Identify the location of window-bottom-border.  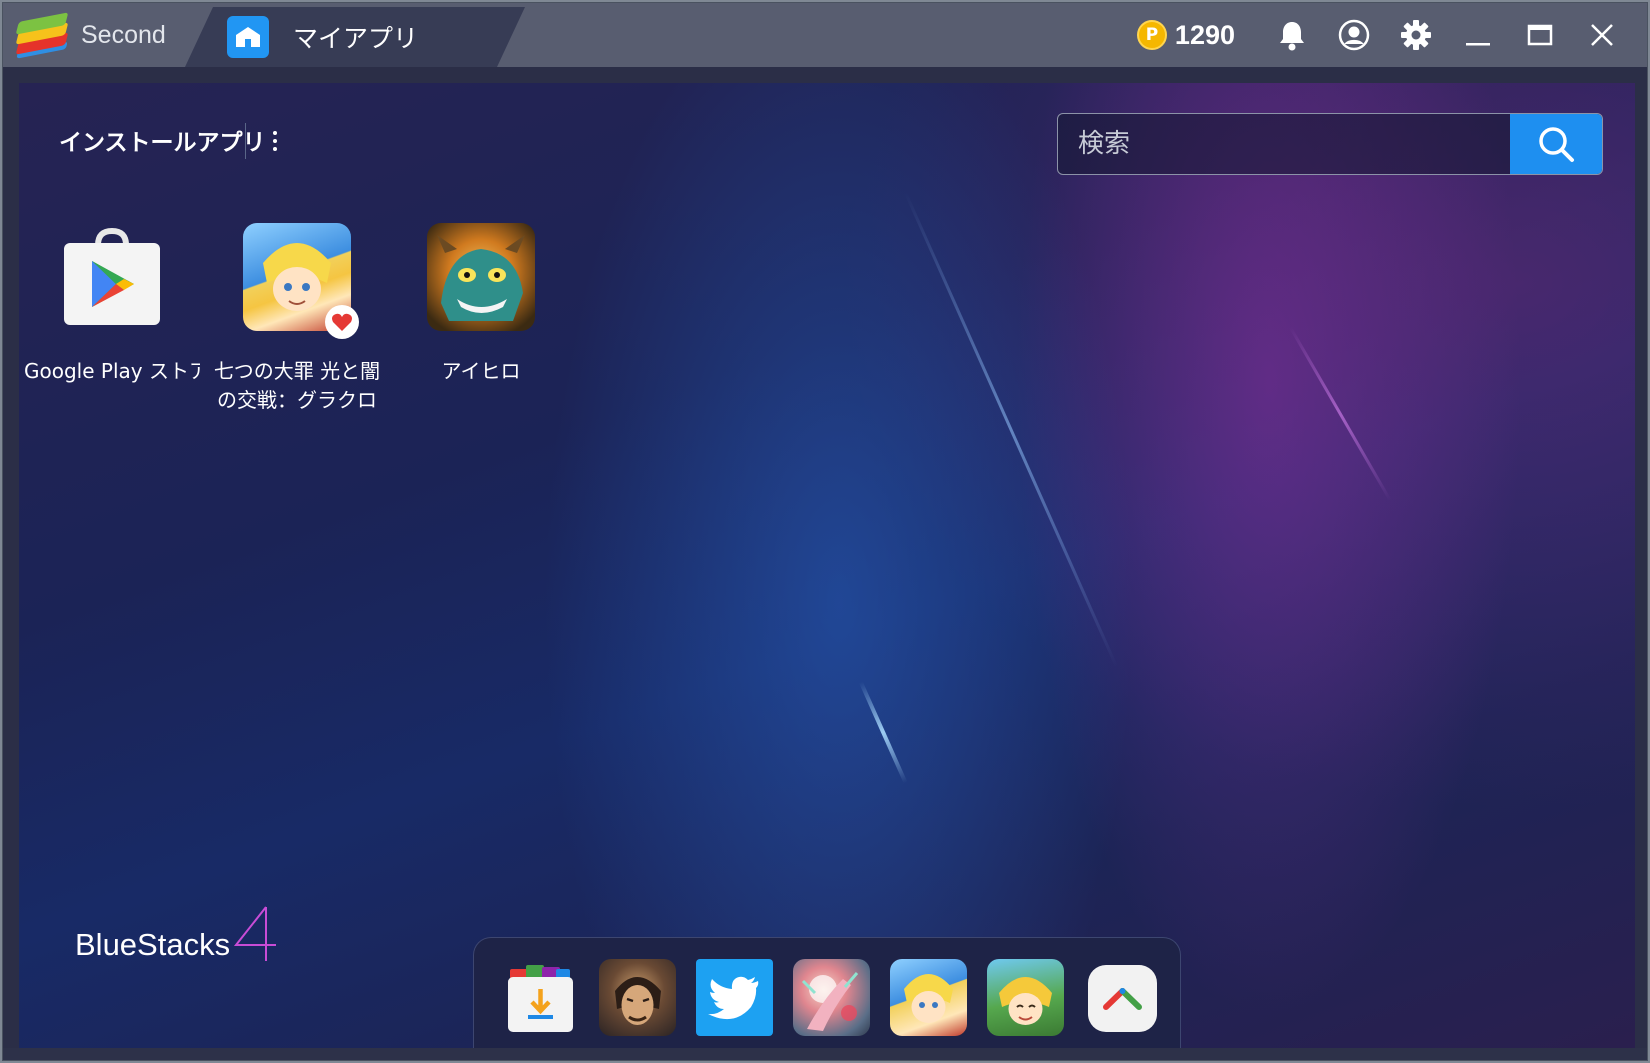
(825, 1054).